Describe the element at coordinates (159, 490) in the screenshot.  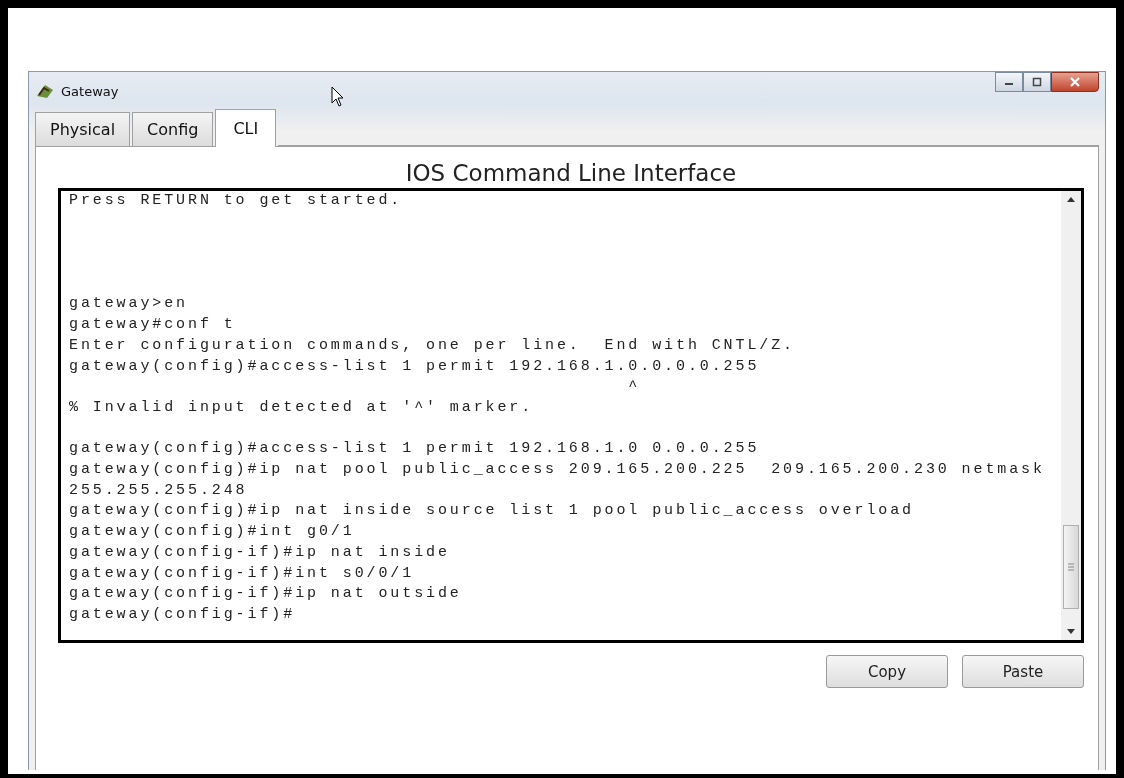
I see `terminal-line: 255.255.255.248` at that location.